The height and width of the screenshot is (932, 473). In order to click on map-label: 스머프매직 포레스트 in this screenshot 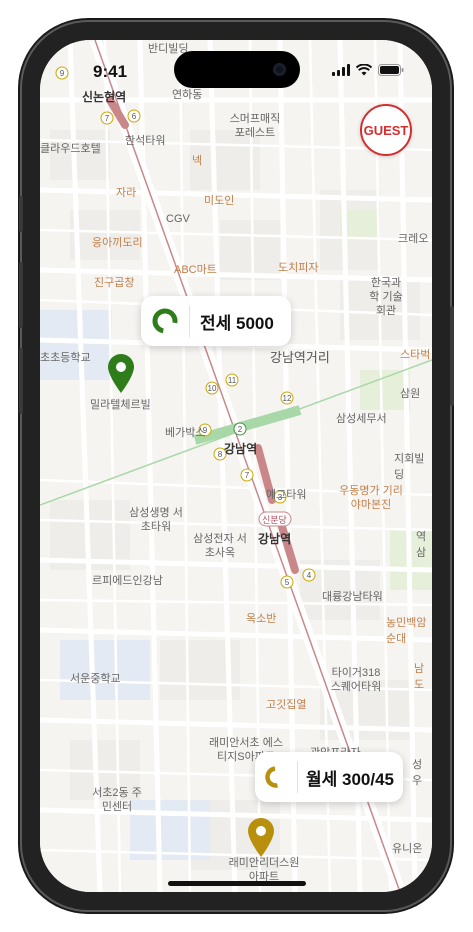, I will do `click(255, 126)`.